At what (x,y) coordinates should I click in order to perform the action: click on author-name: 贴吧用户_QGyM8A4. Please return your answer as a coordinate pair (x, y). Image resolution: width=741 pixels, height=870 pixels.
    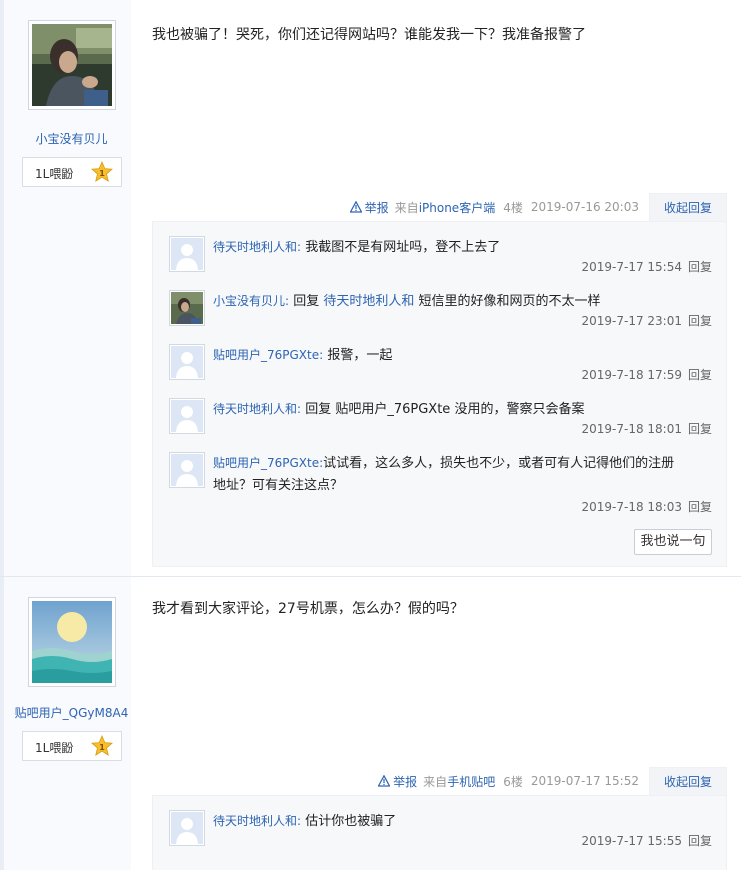
    Looking at the image, I should click on (71, 712).